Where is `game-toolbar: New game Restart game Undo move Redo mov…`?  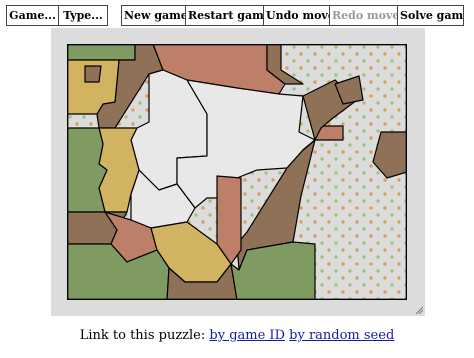
game-toolbar: New game Restart game Undo move Redo mov… is located at coordinates (292, 15).